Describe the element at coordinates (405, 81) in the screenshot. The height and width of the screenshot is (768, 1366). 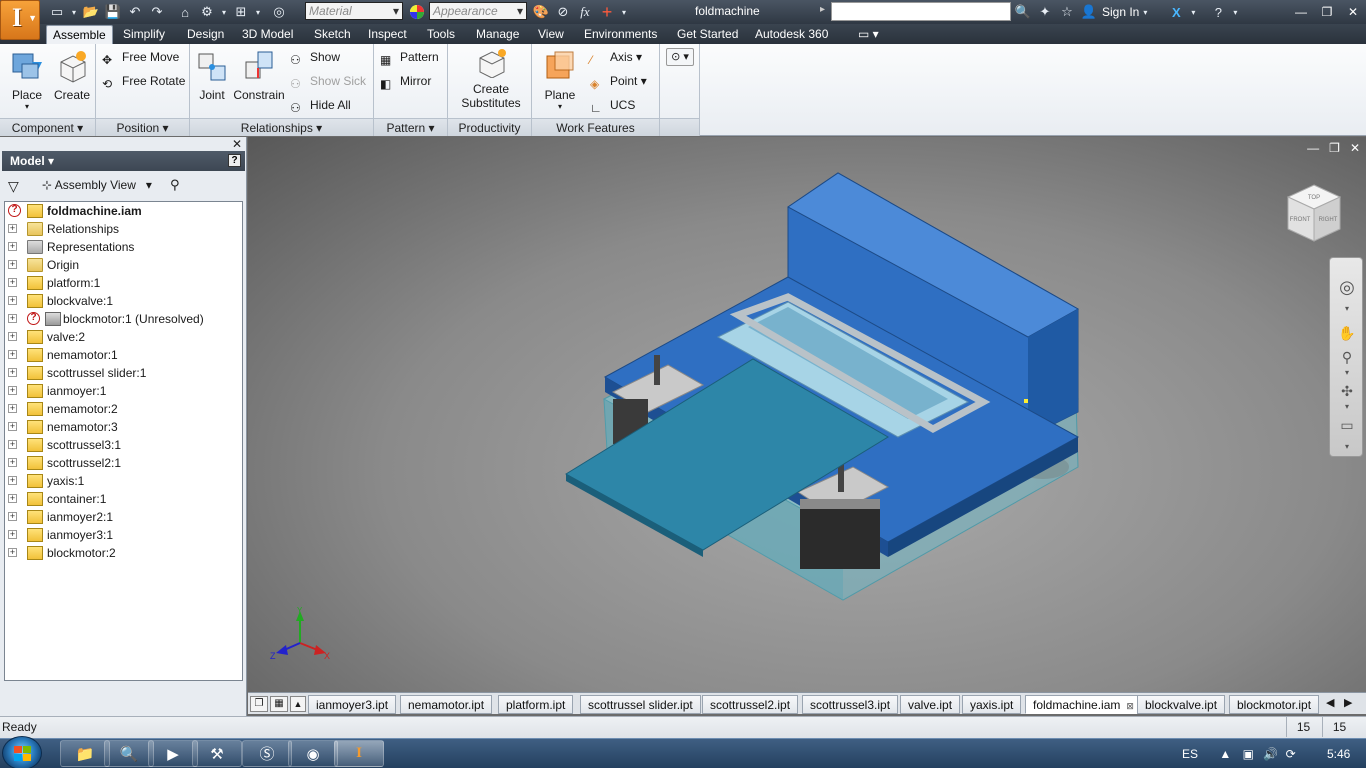
I see `mirror-button: ◧ Mirror` at that location.